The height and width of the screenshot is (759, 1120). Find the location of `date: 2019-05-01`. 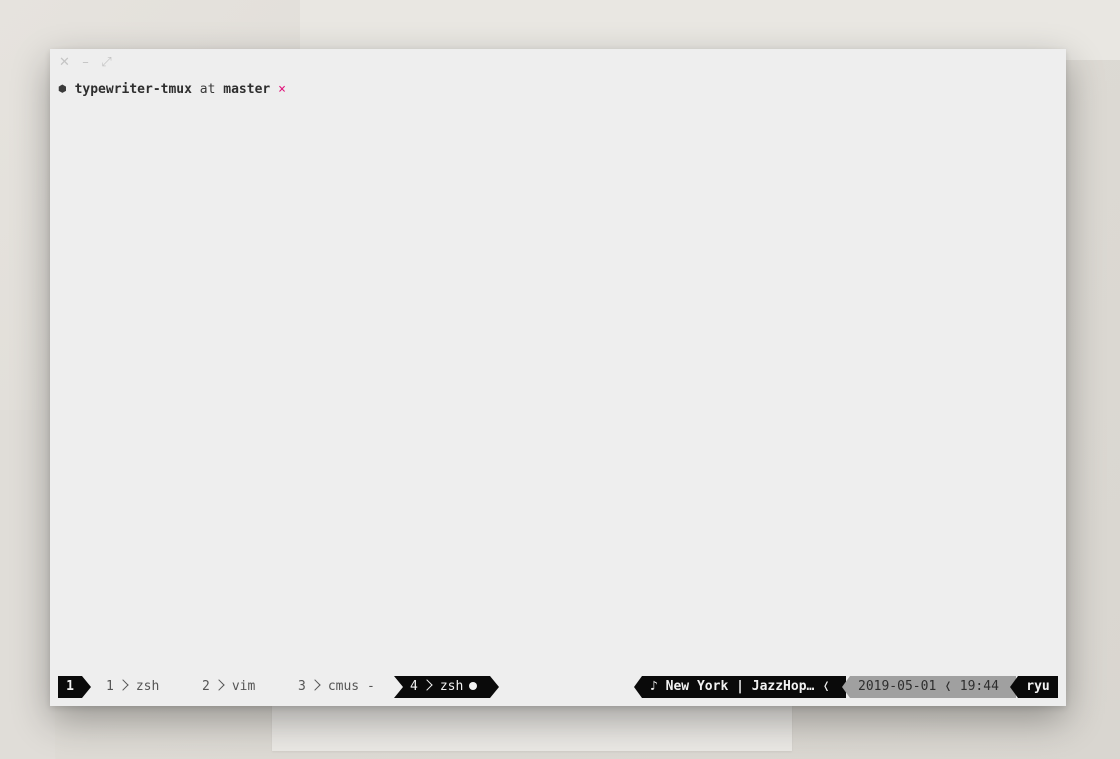

date: 2019-05-01 is located at coordinates (897, 686).